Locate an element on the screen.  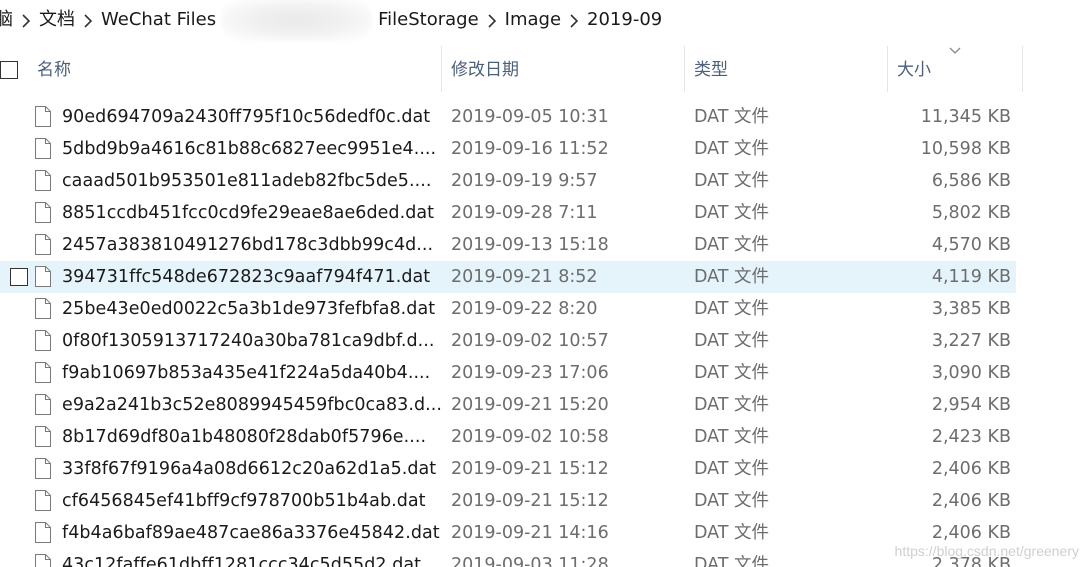
breadcrumb-item-wechat-files: WeChat Files is located at coordinates (158, 20).